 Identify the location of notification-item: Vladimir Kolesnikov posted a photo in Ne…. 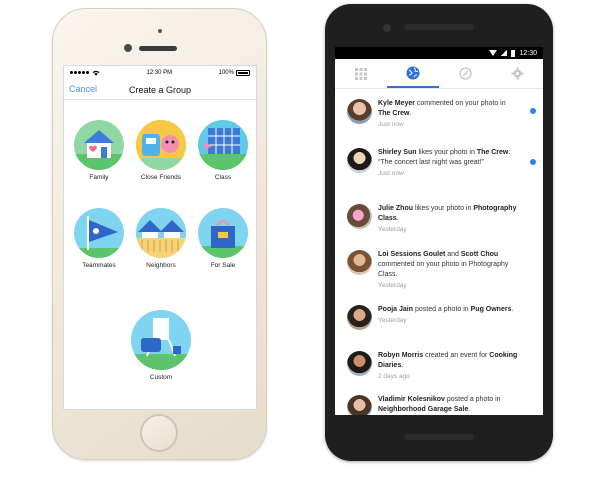
(439, 405).